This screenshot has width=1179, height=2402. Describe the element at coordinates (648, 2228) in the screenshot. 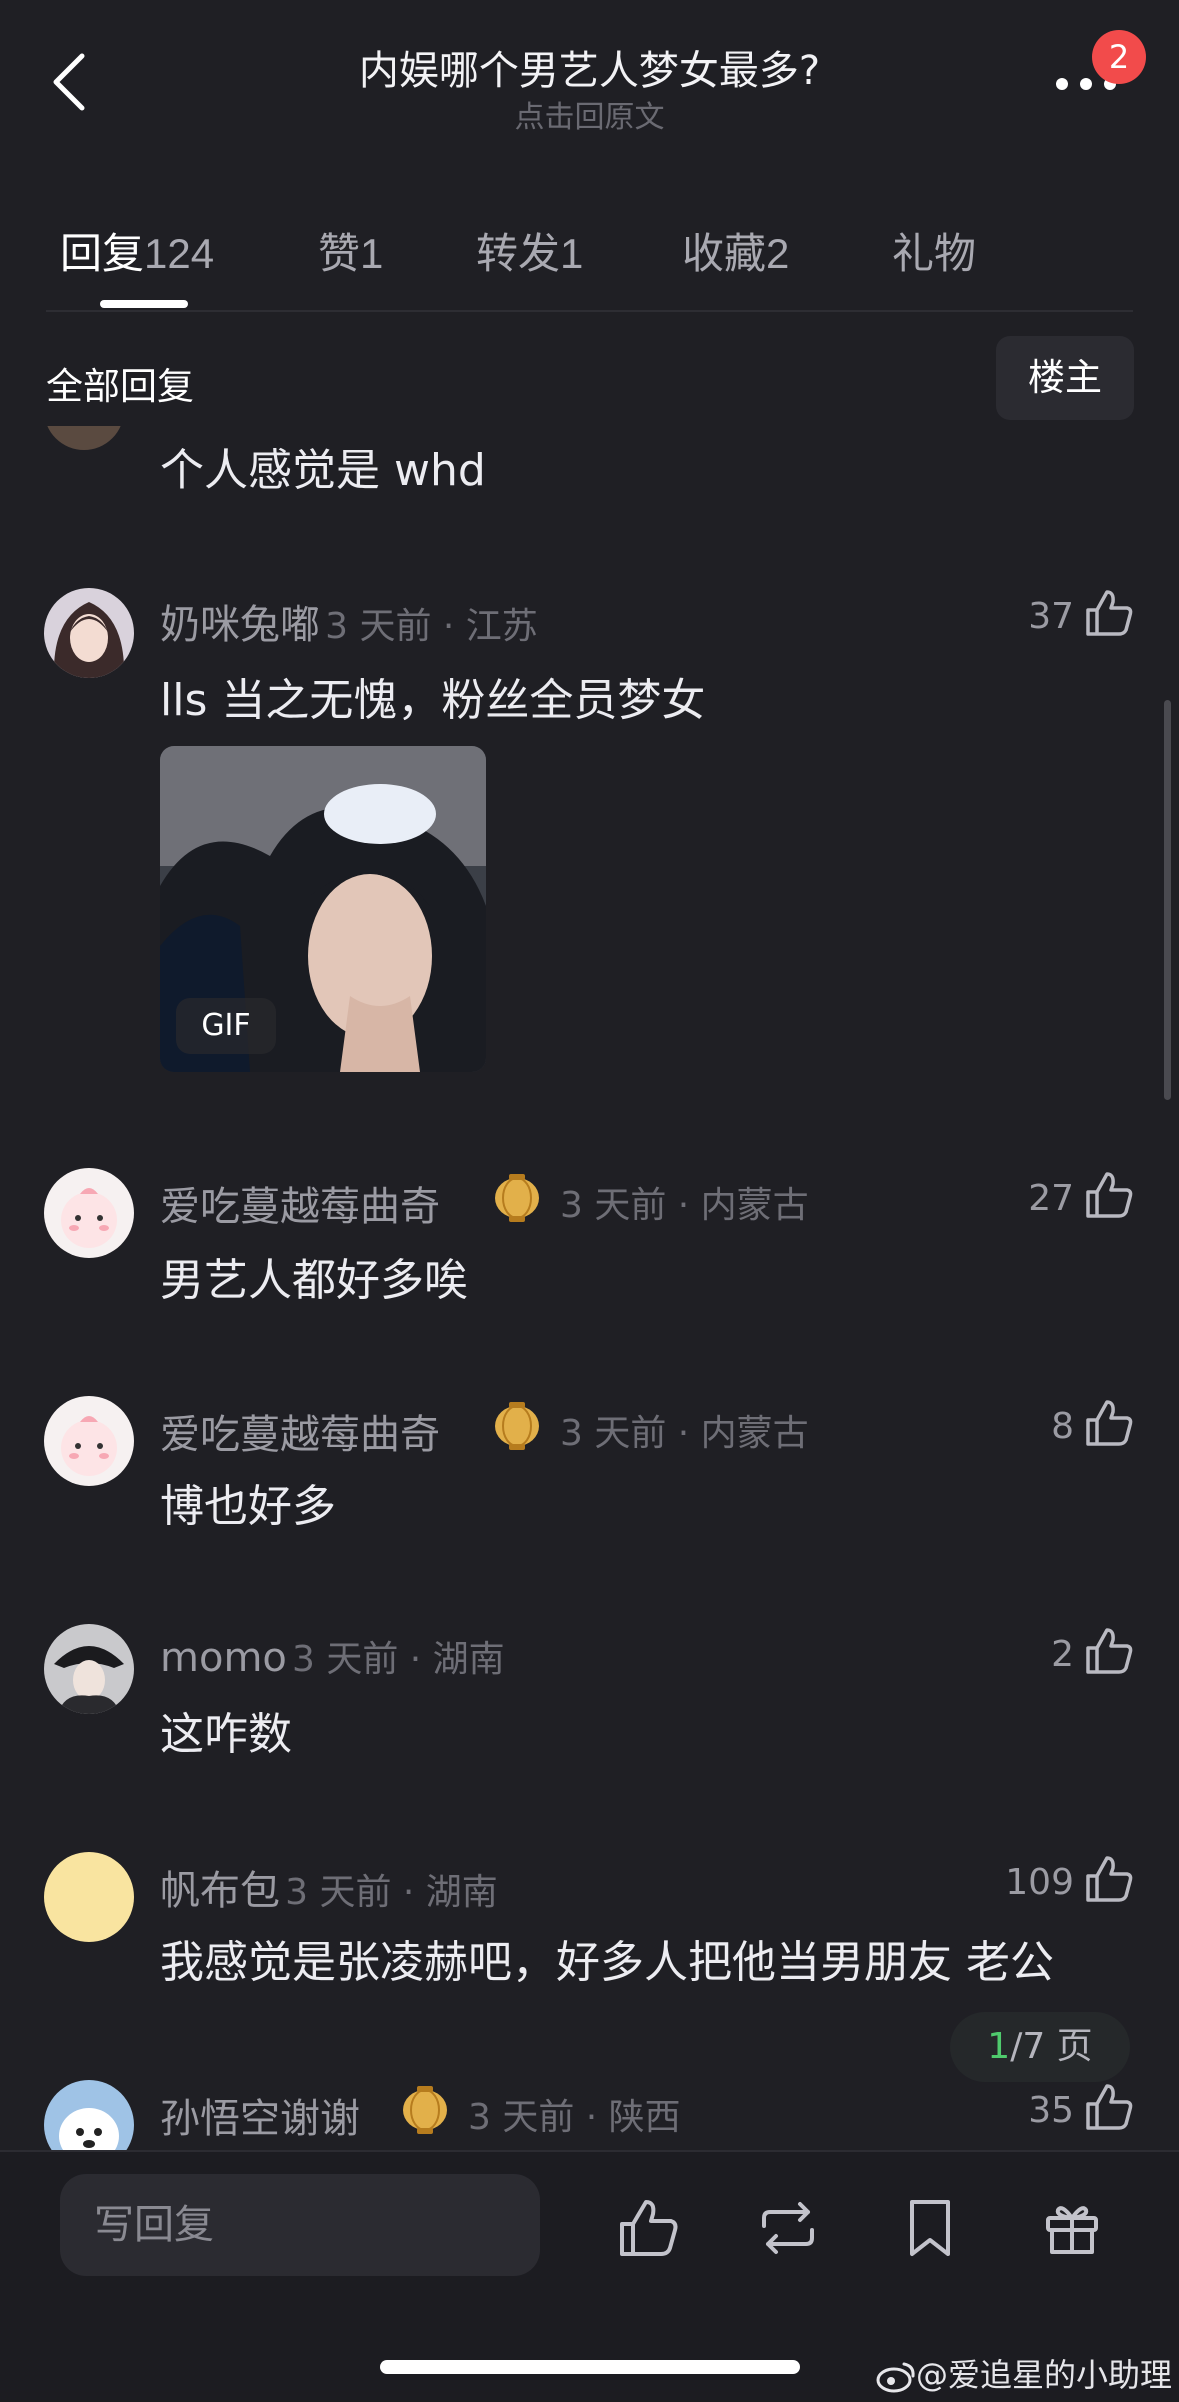

I see `like-icon` at that location.